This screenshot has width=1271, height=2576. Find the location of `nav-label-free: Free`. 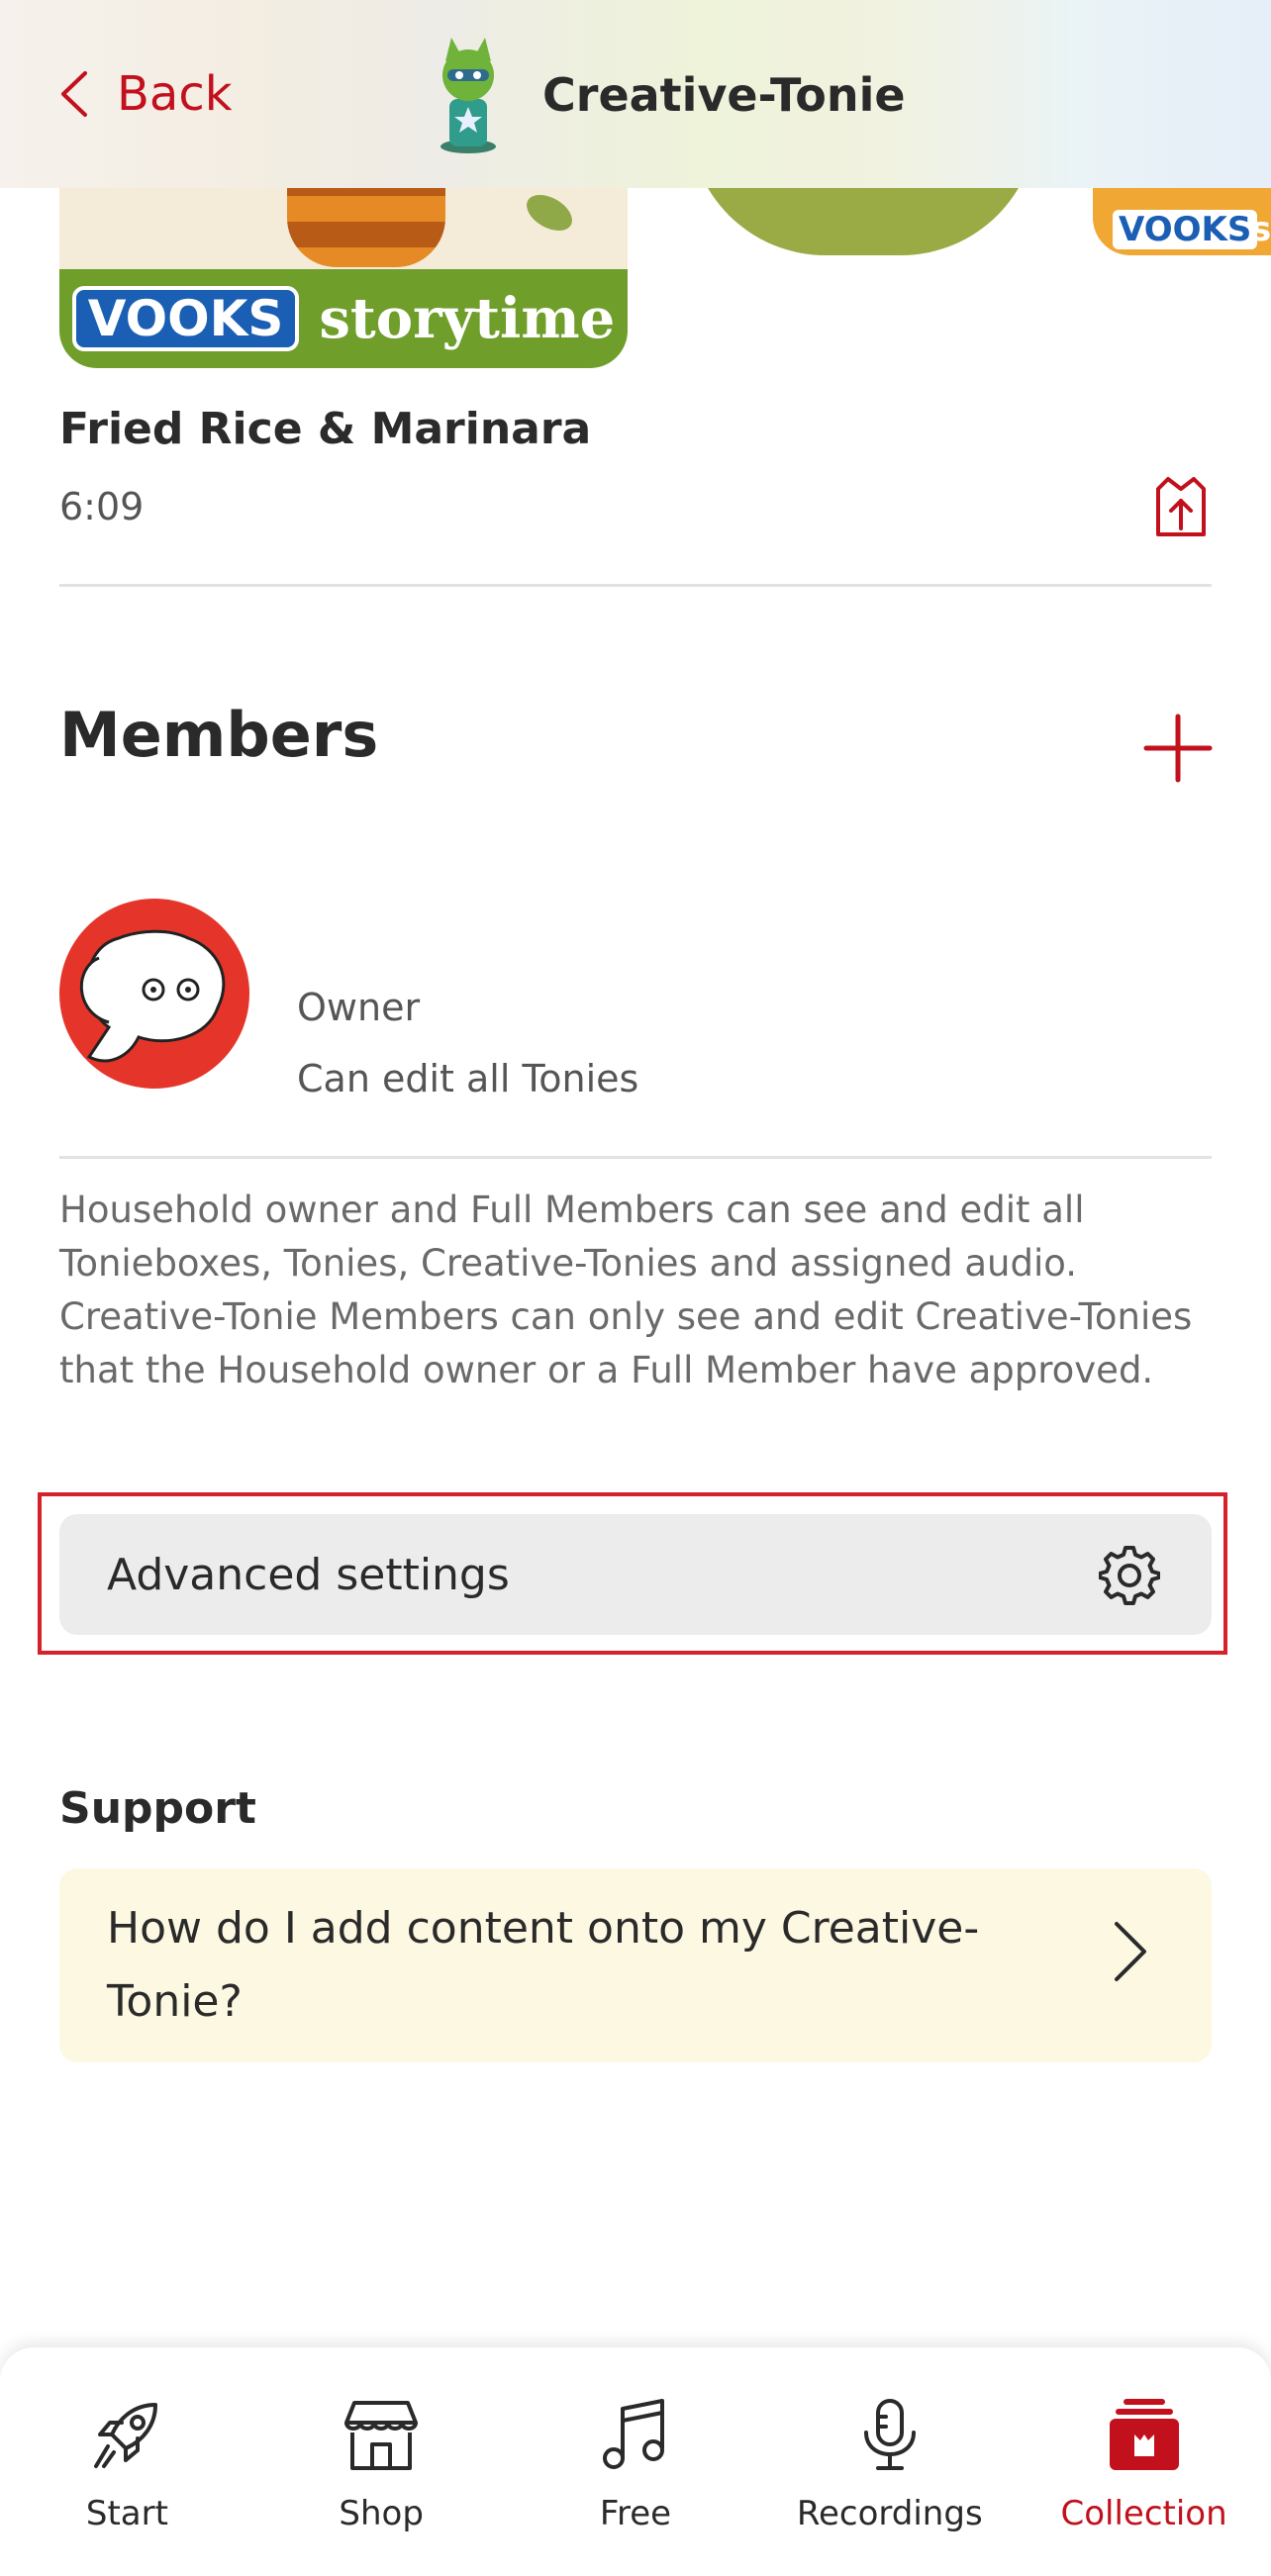

nav-label-free: Free is located at coordinates (635, 2513).